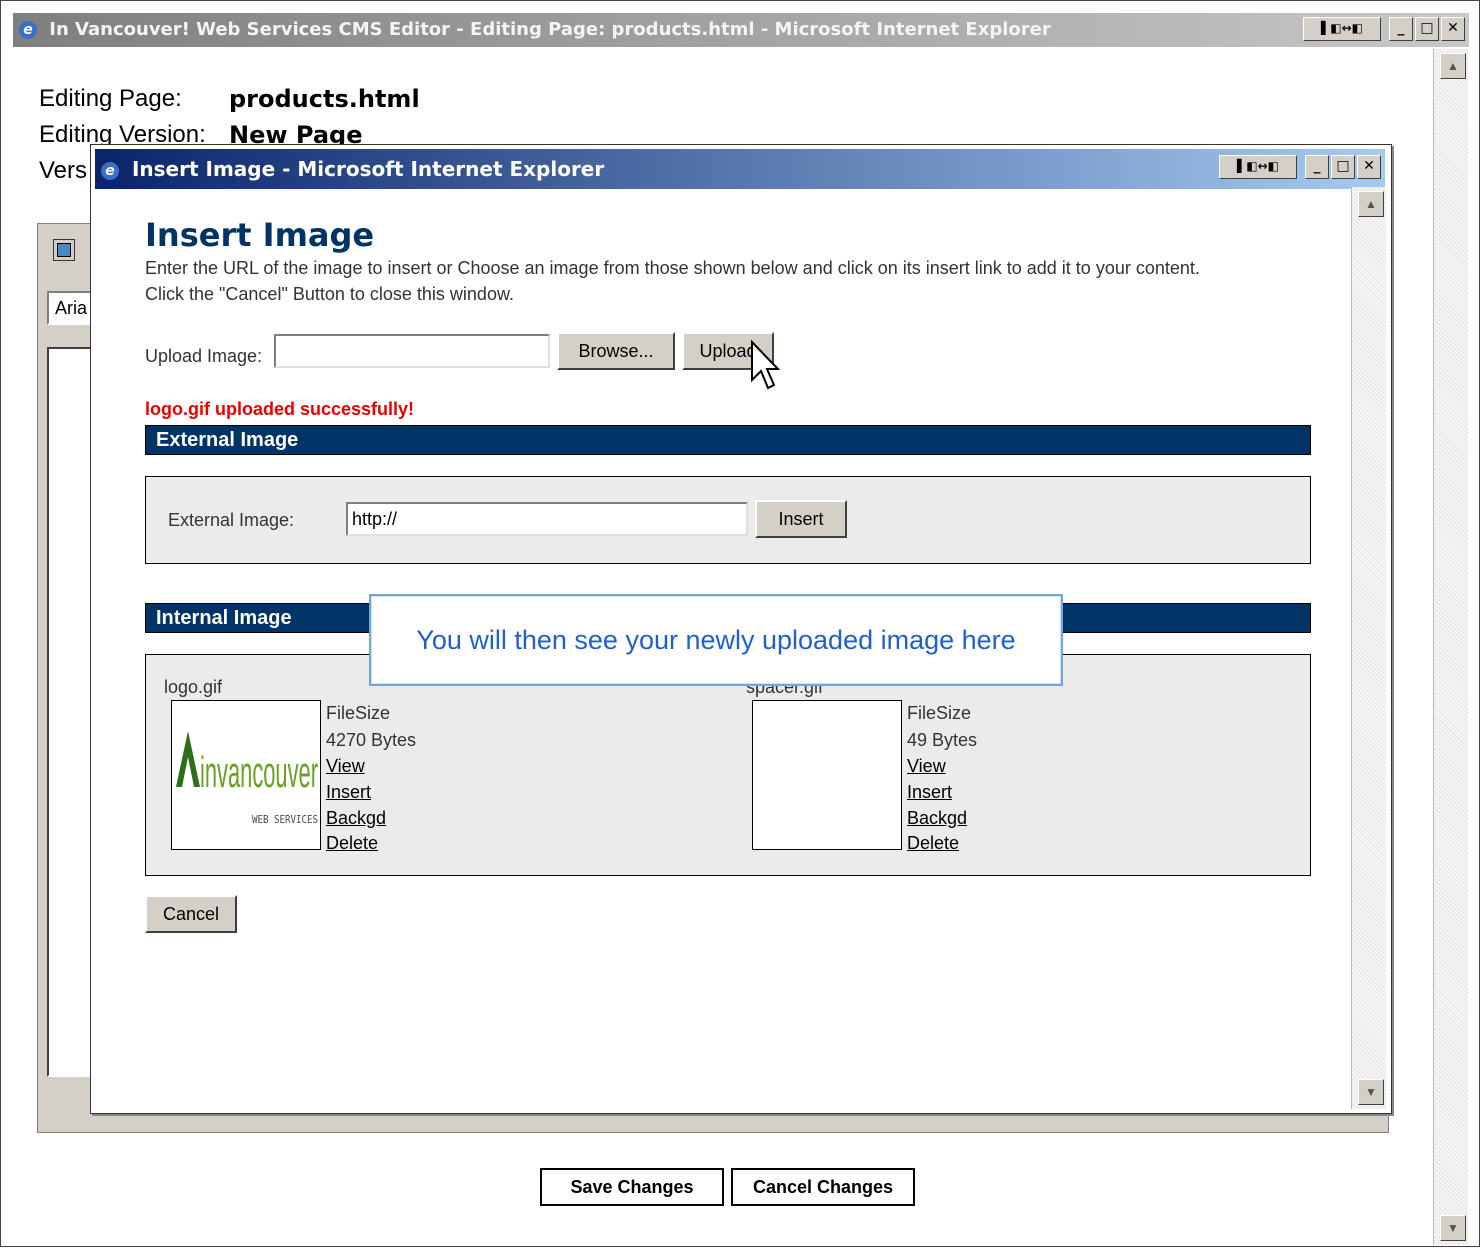 The width and height of the screenshot is (1482, 1249). What do you see at coordinates (64, 250) in the screenshot?
I see `editor-toolbar-icon` at bounding box center [64, 250].